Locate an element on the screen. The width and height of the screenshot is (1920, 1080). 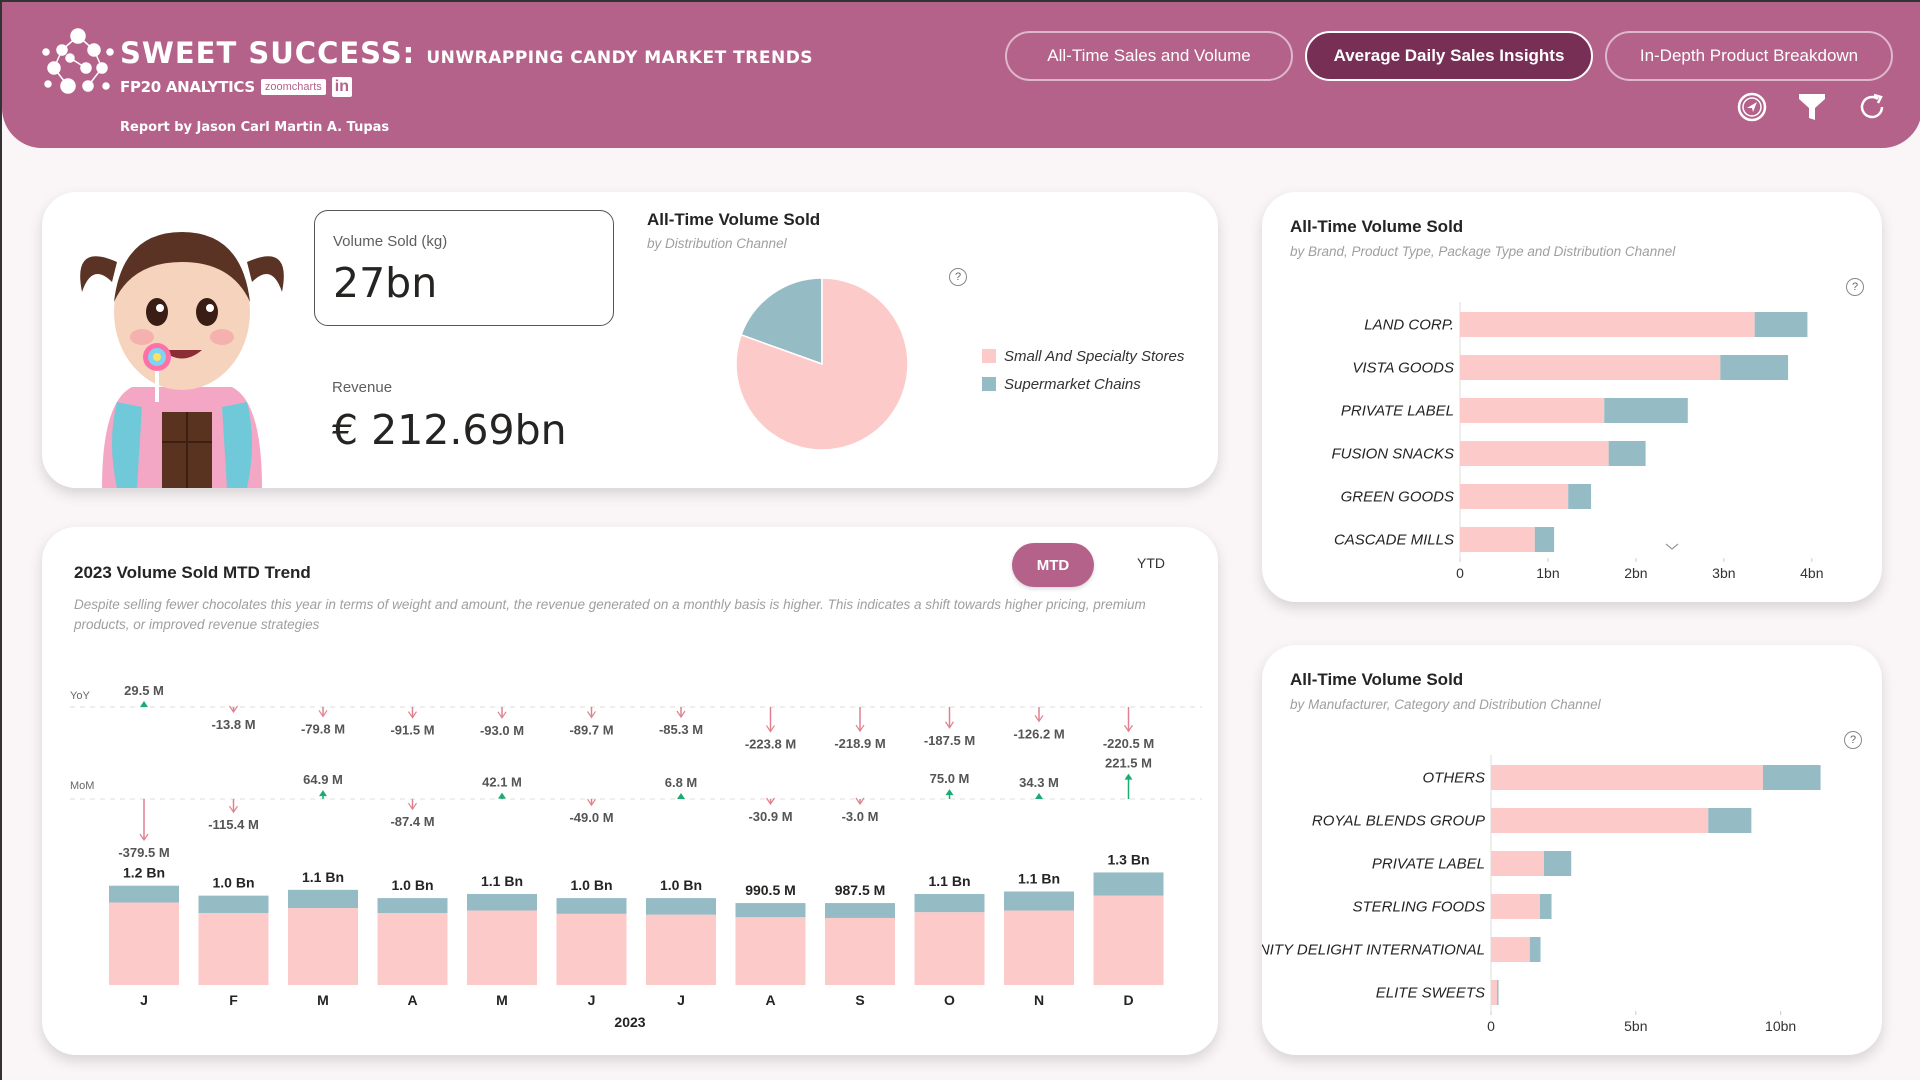
month-axis-label: F is located at coordinates (233, 1000).